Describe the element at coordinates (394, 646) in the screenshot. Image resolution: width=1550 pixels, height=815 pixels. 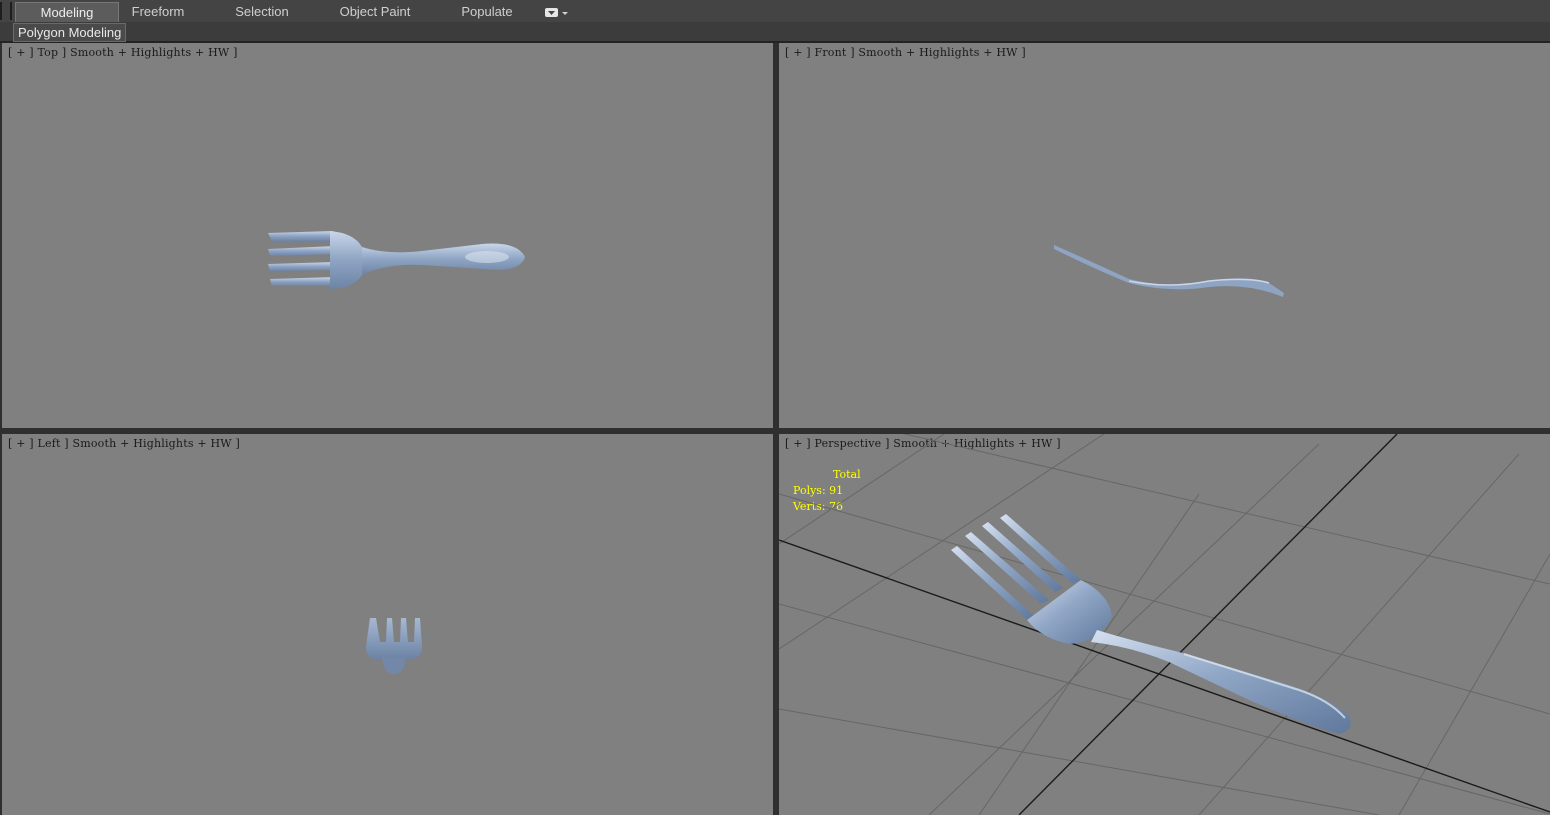
I see `fork-left-view` at that location.